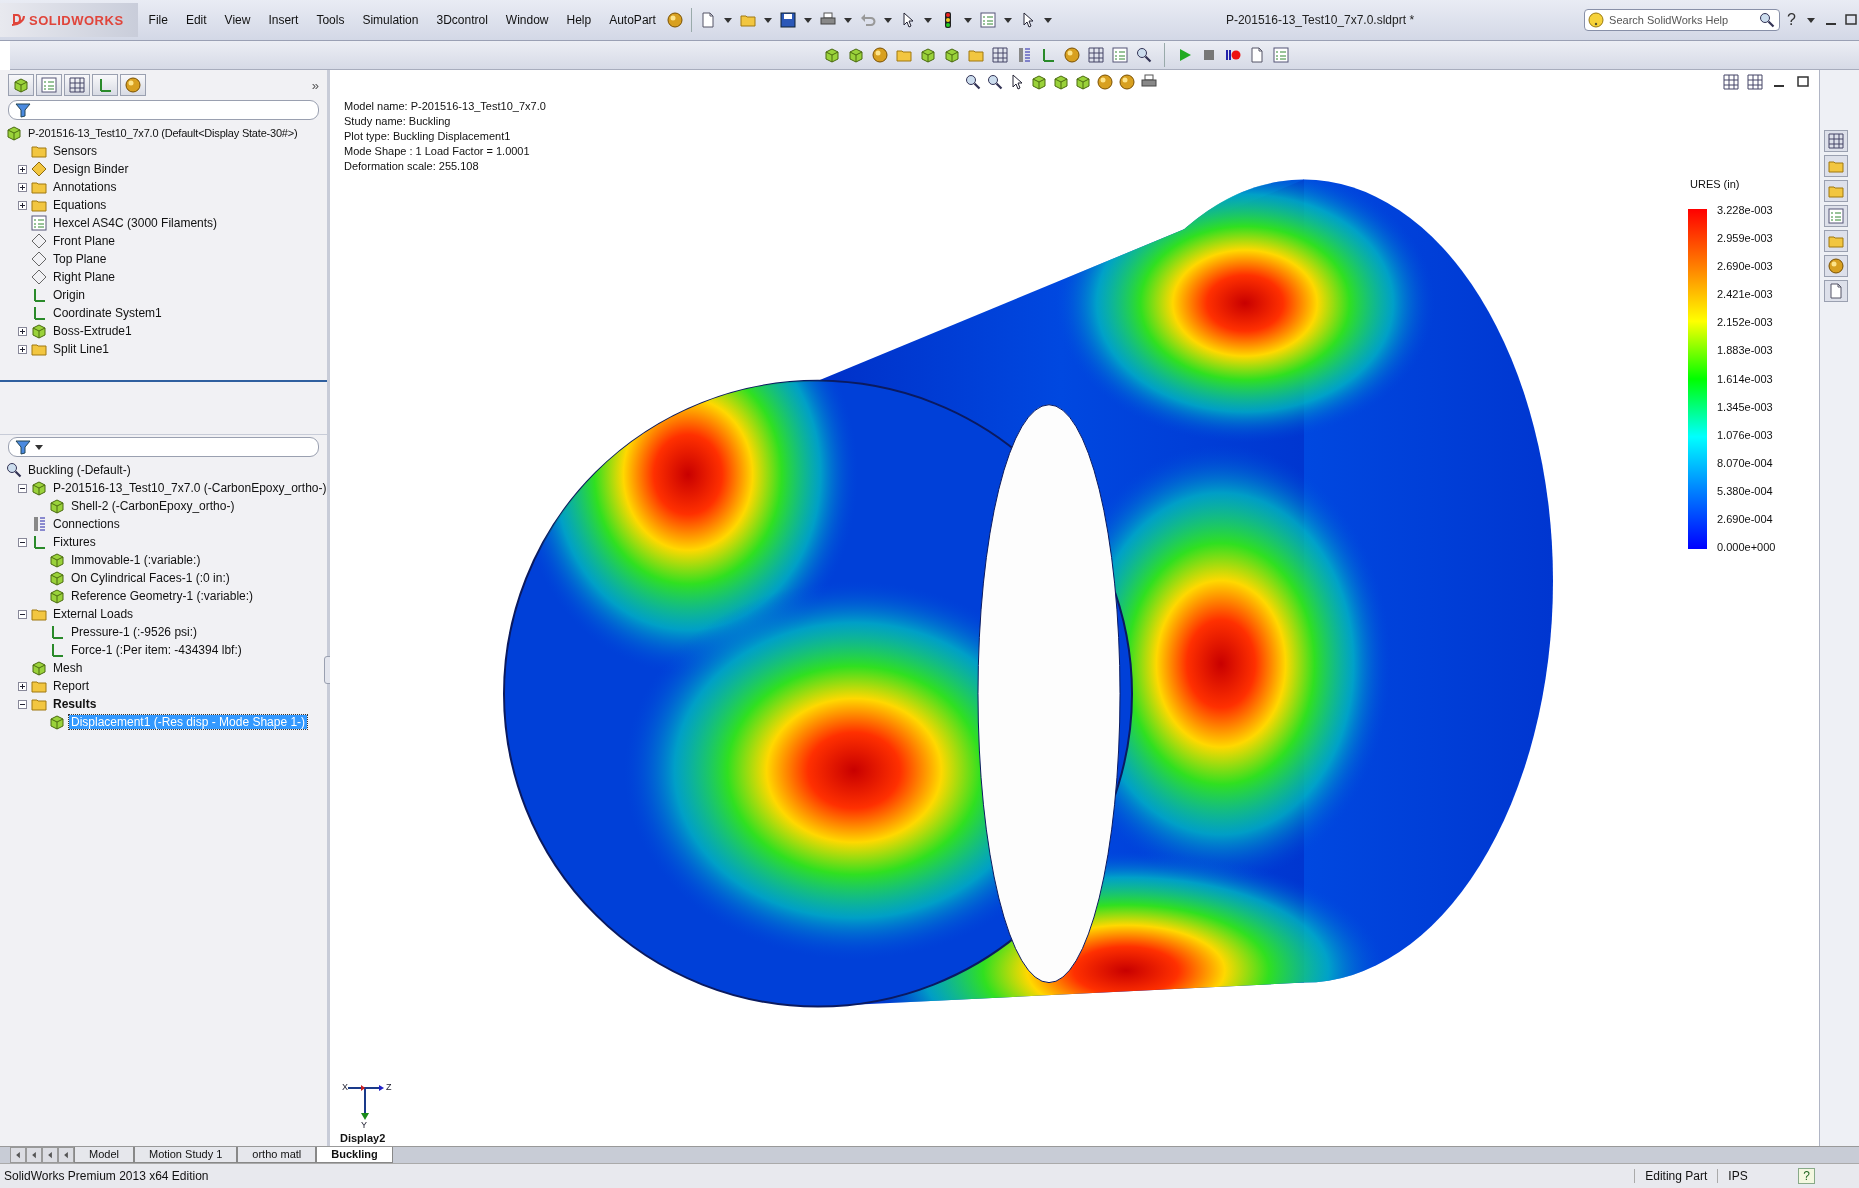 The height and width of the screenshot is (1188, 1859). What do you see at coordinates (1209, 55) in the screenshot?
I see `stop-icon` at bounding box center [1209, 55].